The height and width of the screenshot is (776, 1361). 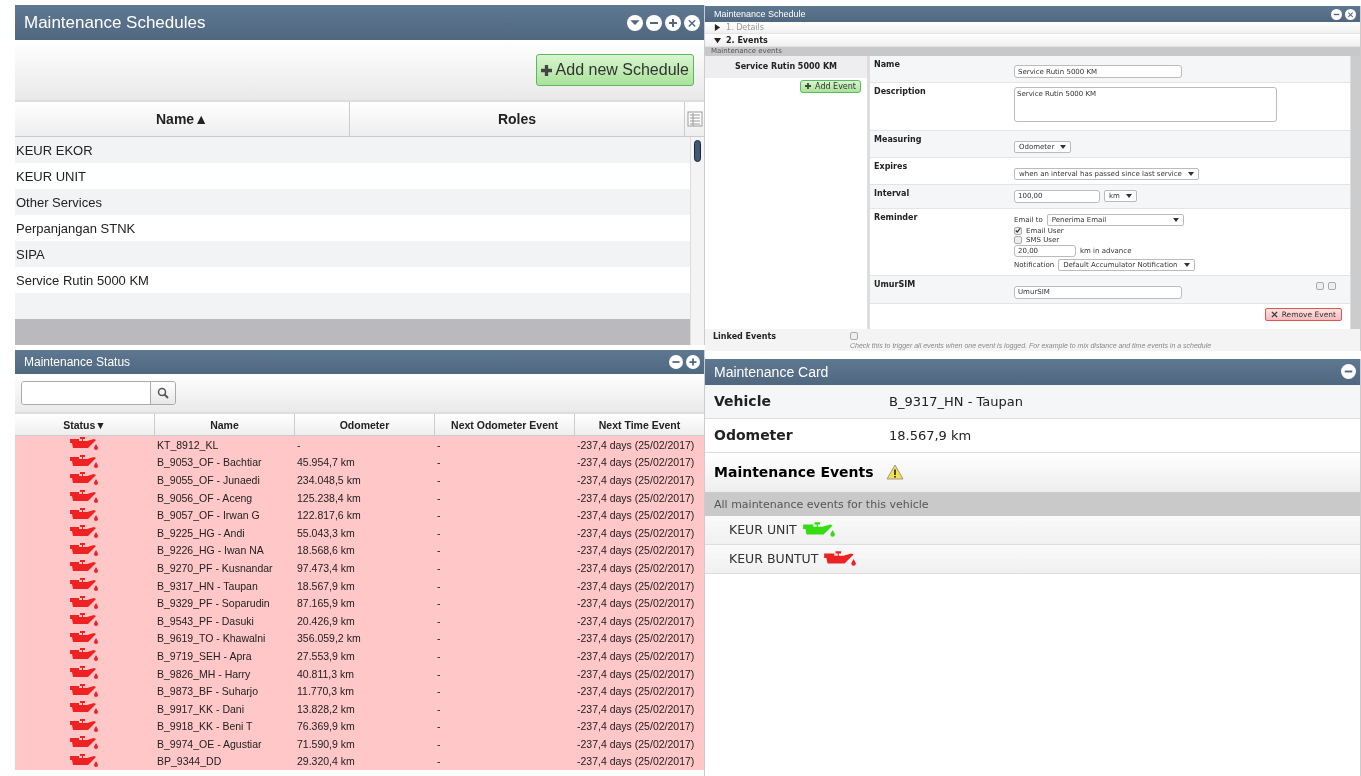 I want to click on column-header: Odometer, so click(x=365, y=424).